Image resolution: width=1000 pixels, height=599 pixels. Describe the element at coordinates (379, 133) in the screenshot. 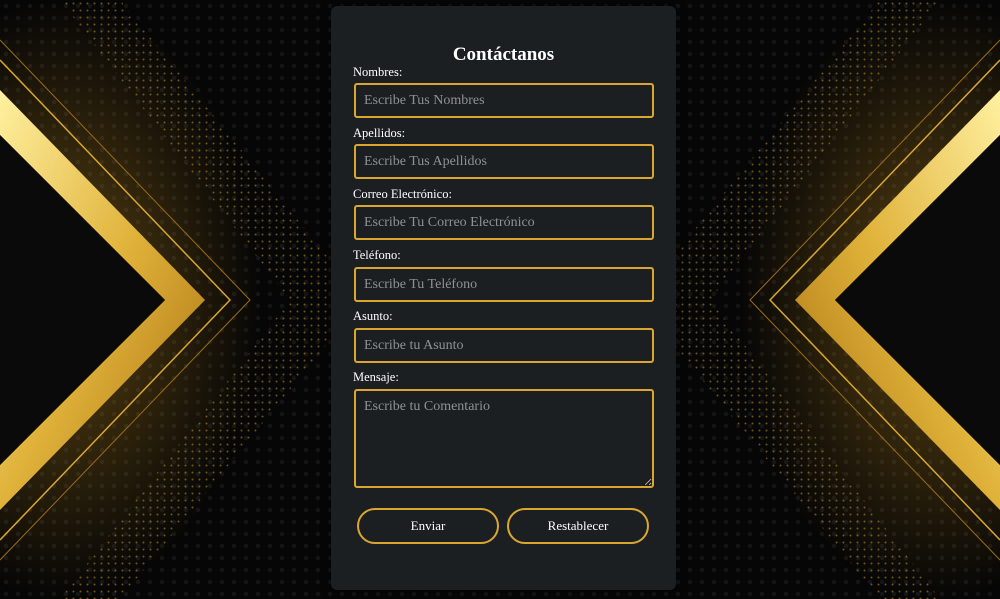

I see `apellidos-label: Apellidos:` at that location.